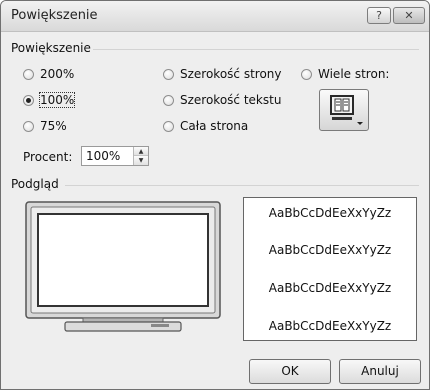 This screenshot has height=392, width=432. What do you see at coordinates (53, 126) in the screenshot?
I see `radio-75-label: 75%` at bounding box center [53, 126].